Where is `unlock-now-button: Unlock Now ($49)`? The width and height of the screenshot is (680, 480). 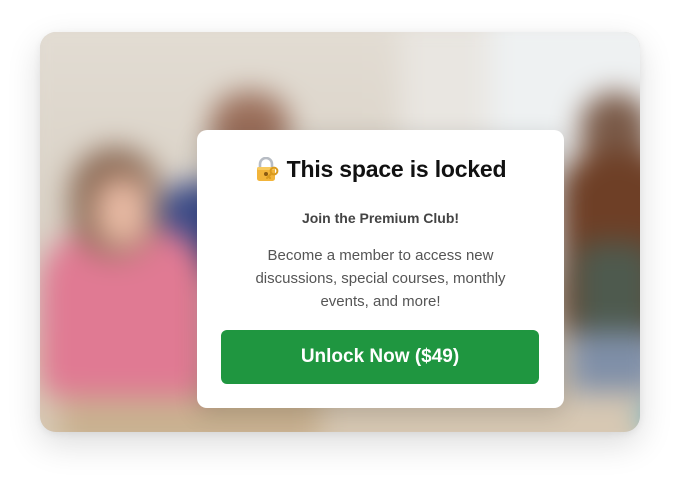 unlock-now-button: Unlock Now ($49) is located at coordinates (380, 357).